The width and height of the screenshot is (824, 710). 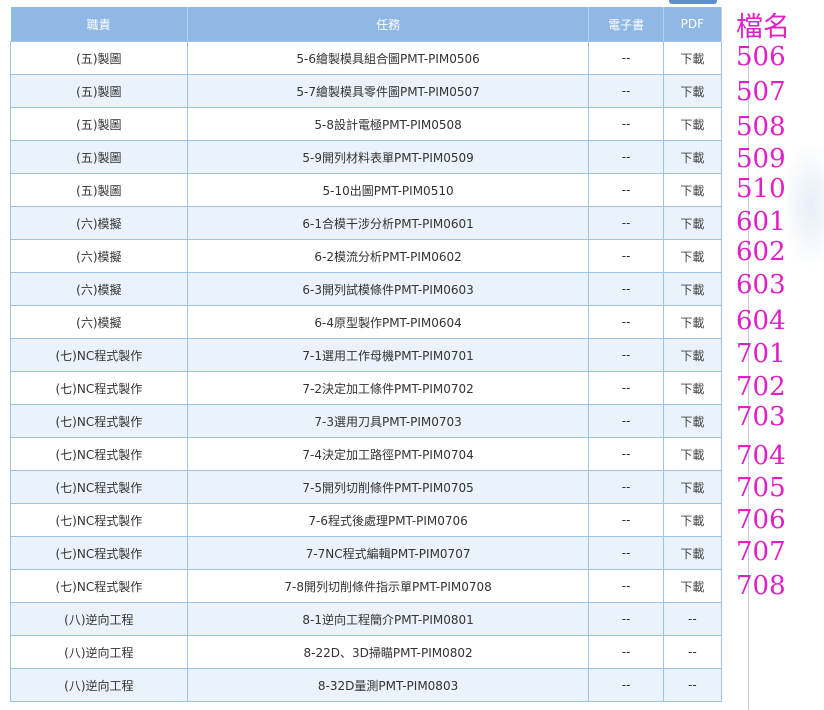 I want to click on table-row: (七)NC程式製作 7-6程式後處理PMT-PIM0706 -- 下載, so click(x=366, y=520).